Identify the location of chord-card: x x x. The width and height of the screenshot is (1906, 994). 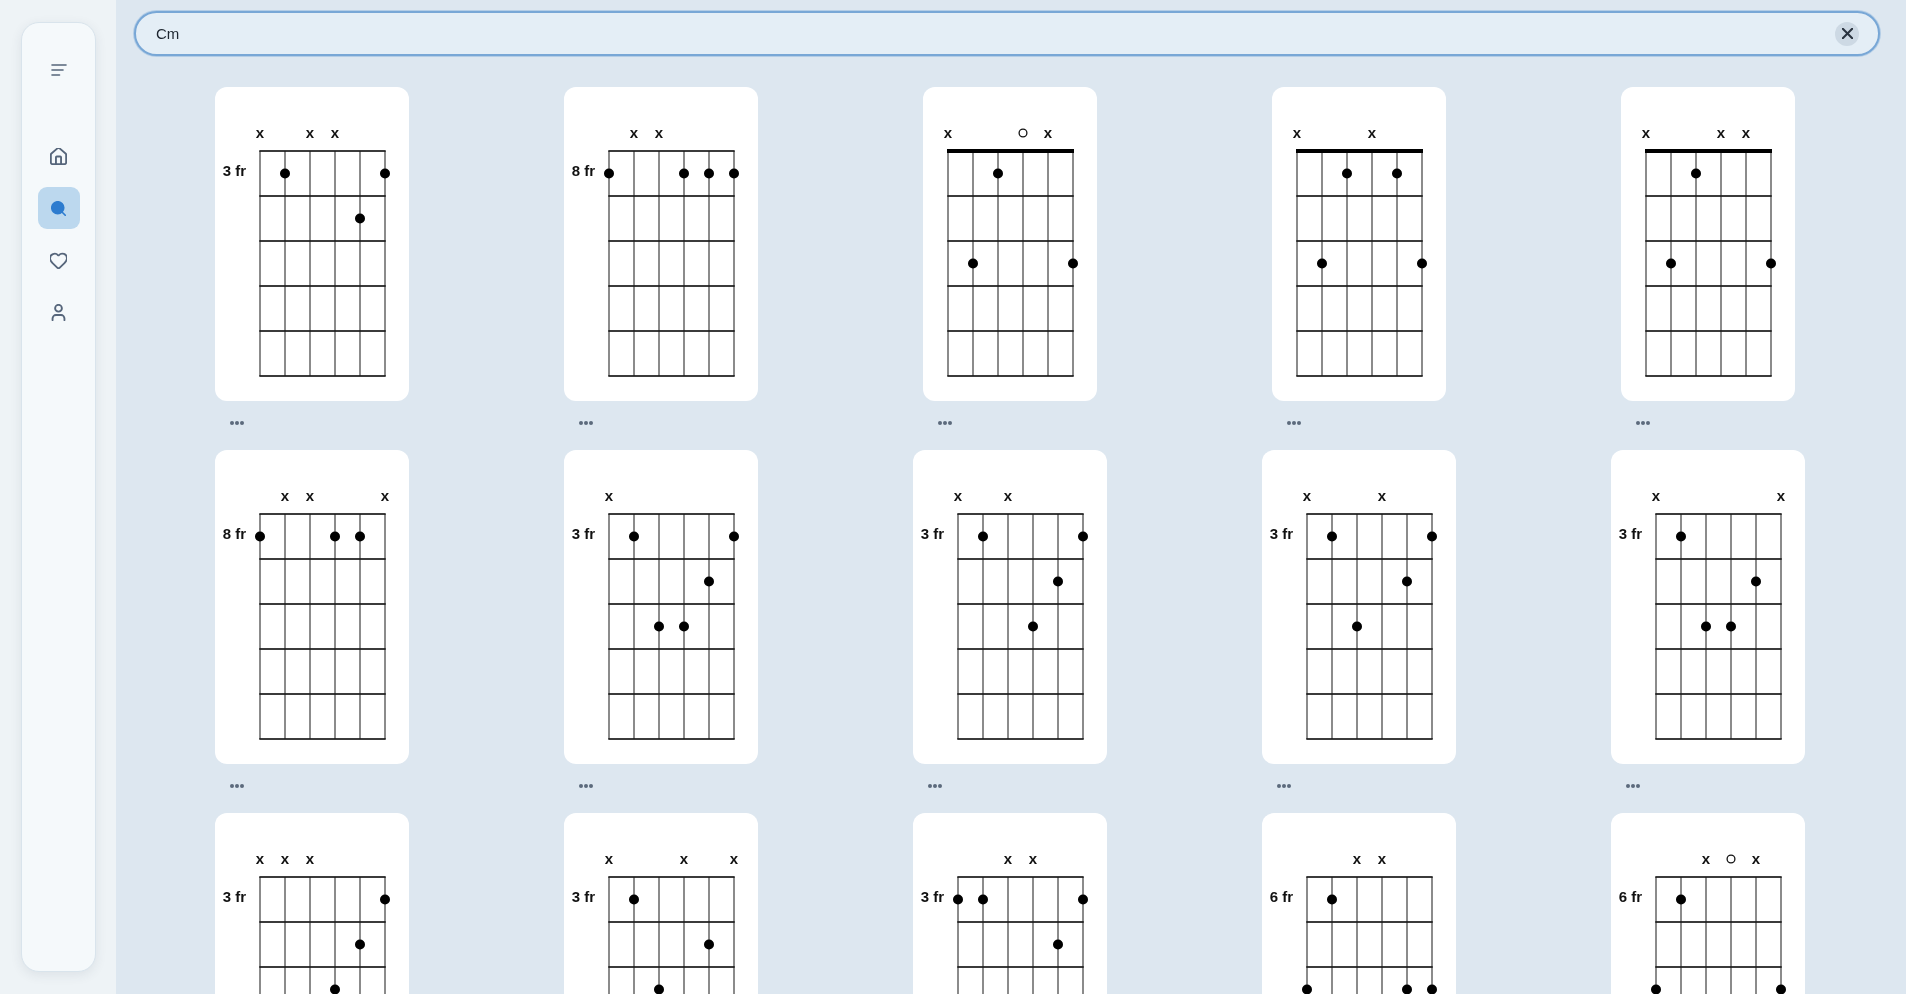
(1708, 244).